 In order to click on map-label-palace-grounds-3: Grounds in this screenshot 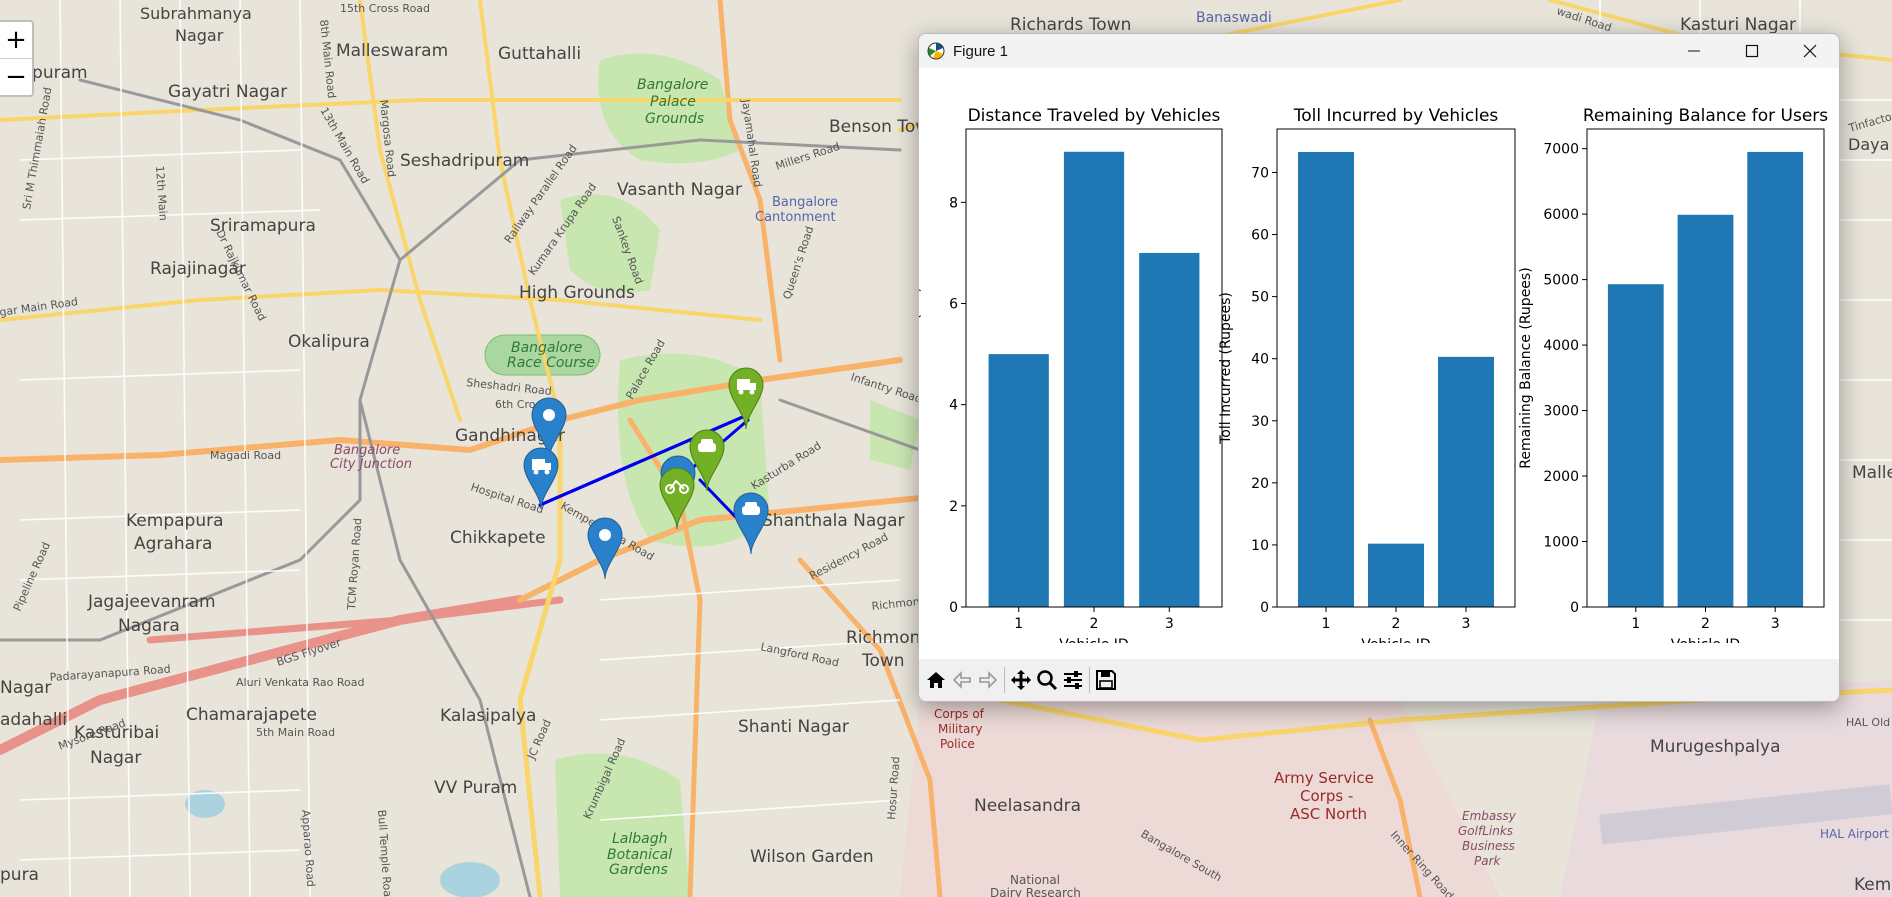, I will do `click(674, 119)`.